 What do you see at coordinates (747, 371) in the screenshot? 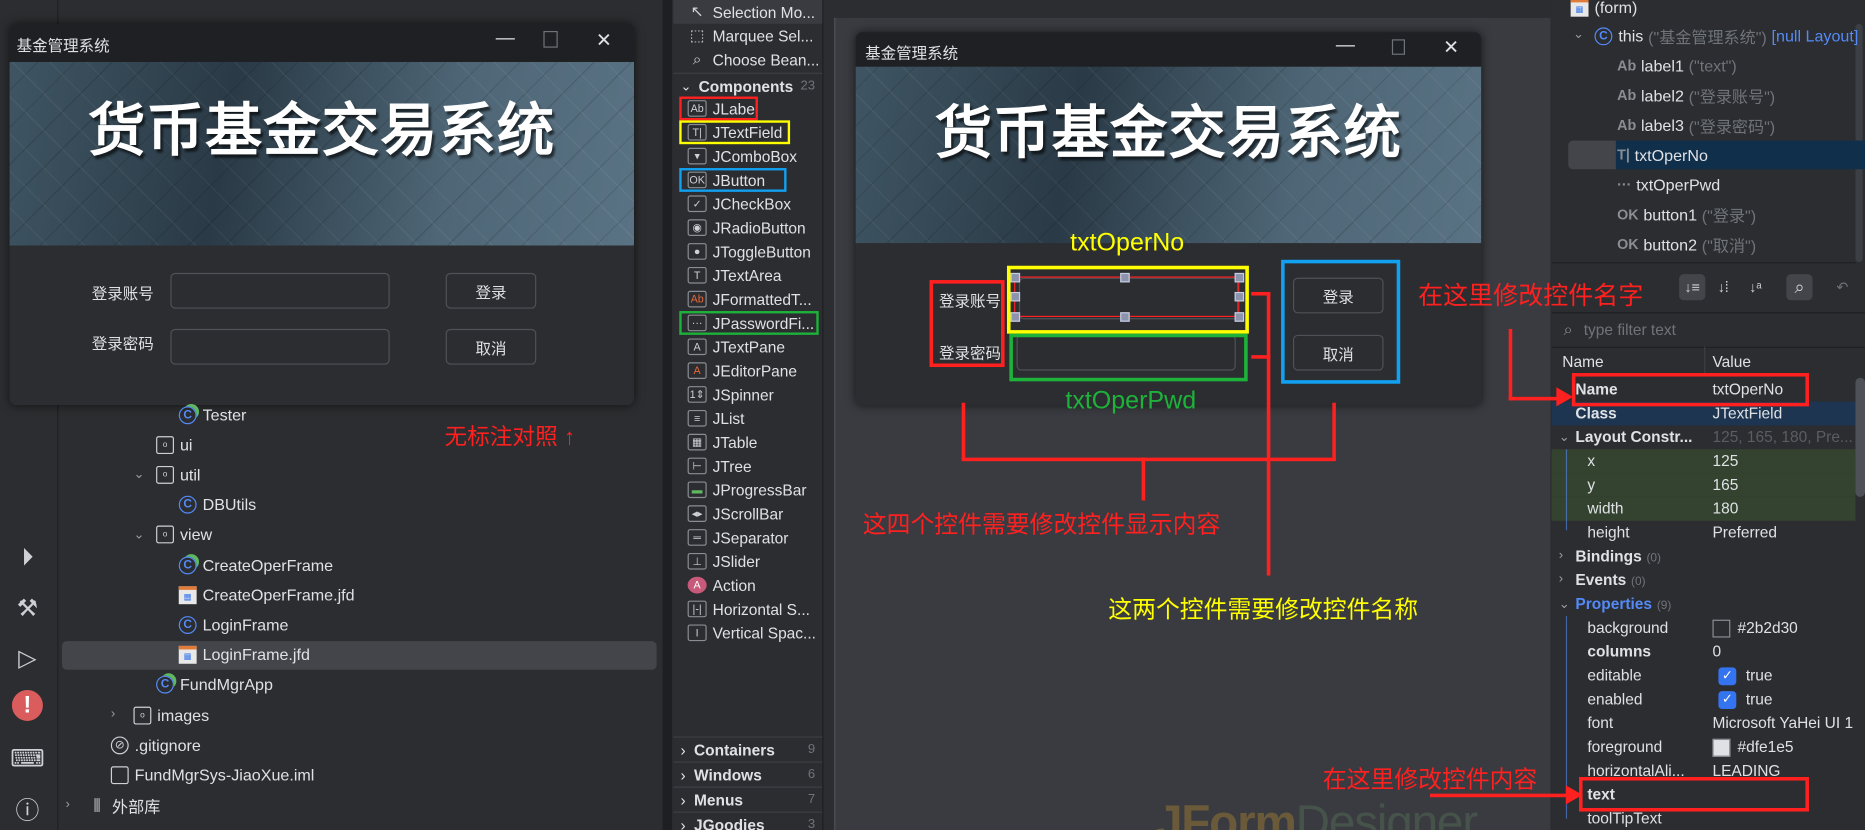
I see `palette-item-jeditorpane: A JEditorPane` at bounding box center [747, 371].